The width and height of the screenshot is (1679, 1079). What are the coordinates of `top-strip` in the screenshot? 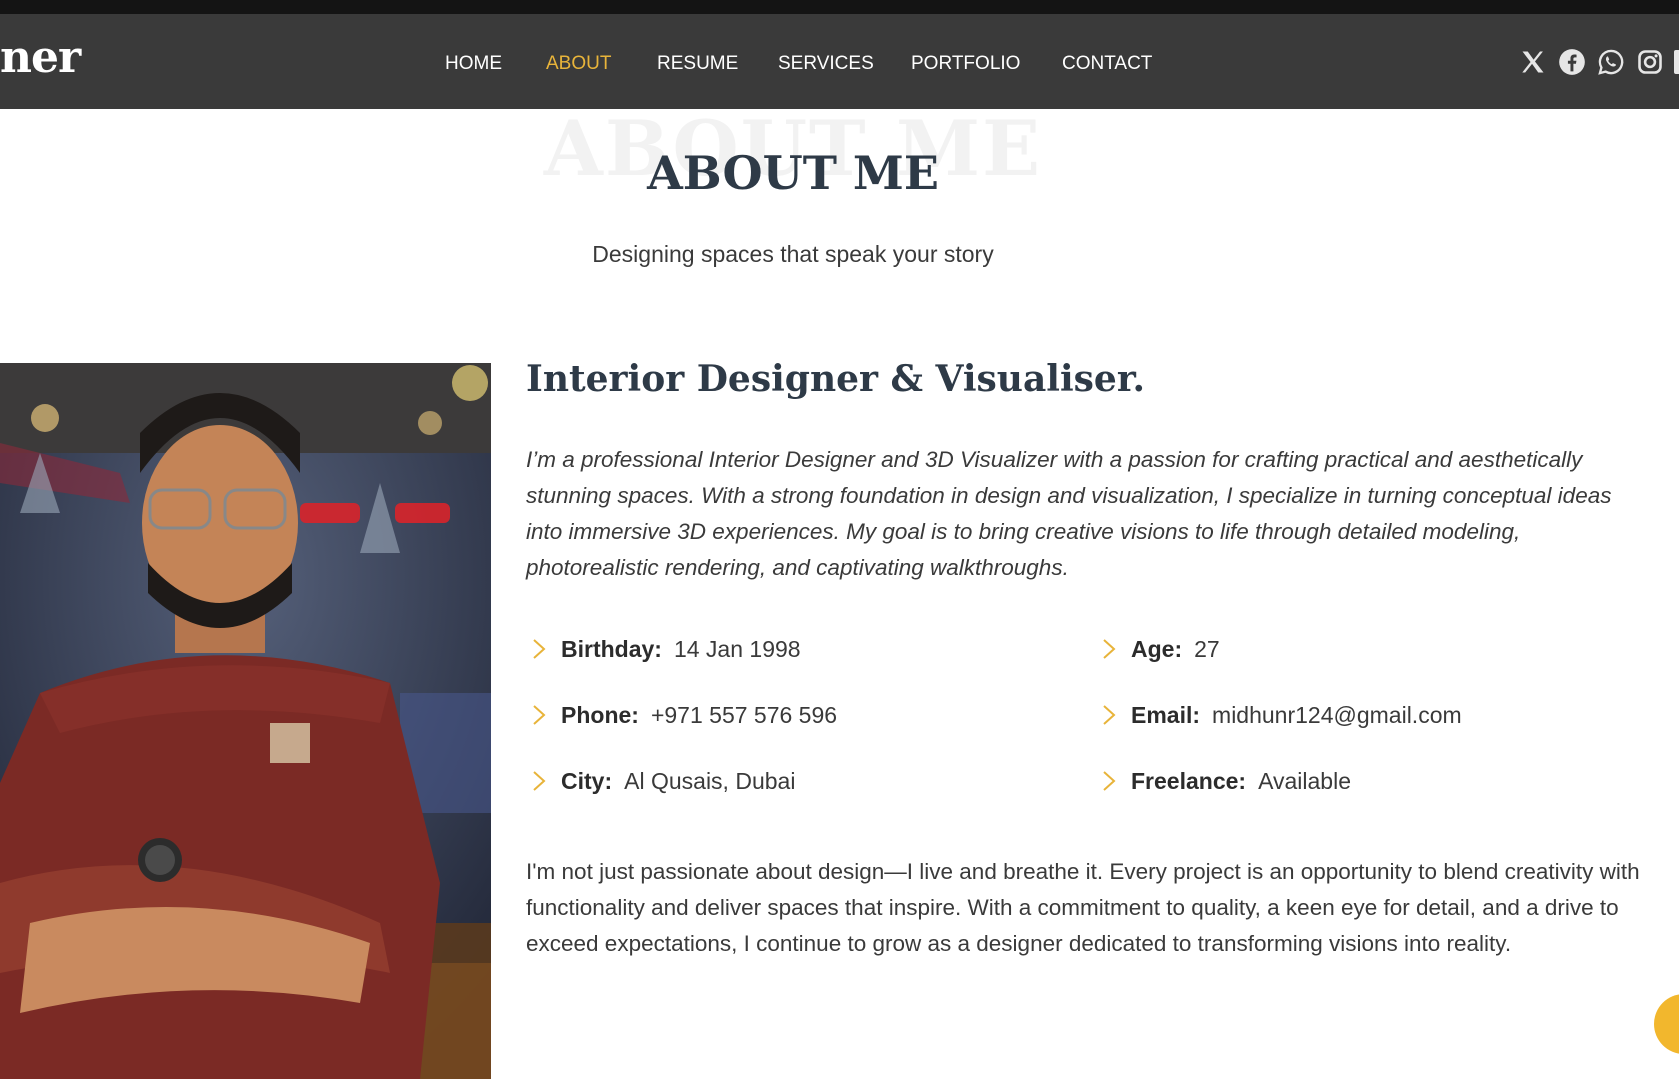 It's located at (839, 7).